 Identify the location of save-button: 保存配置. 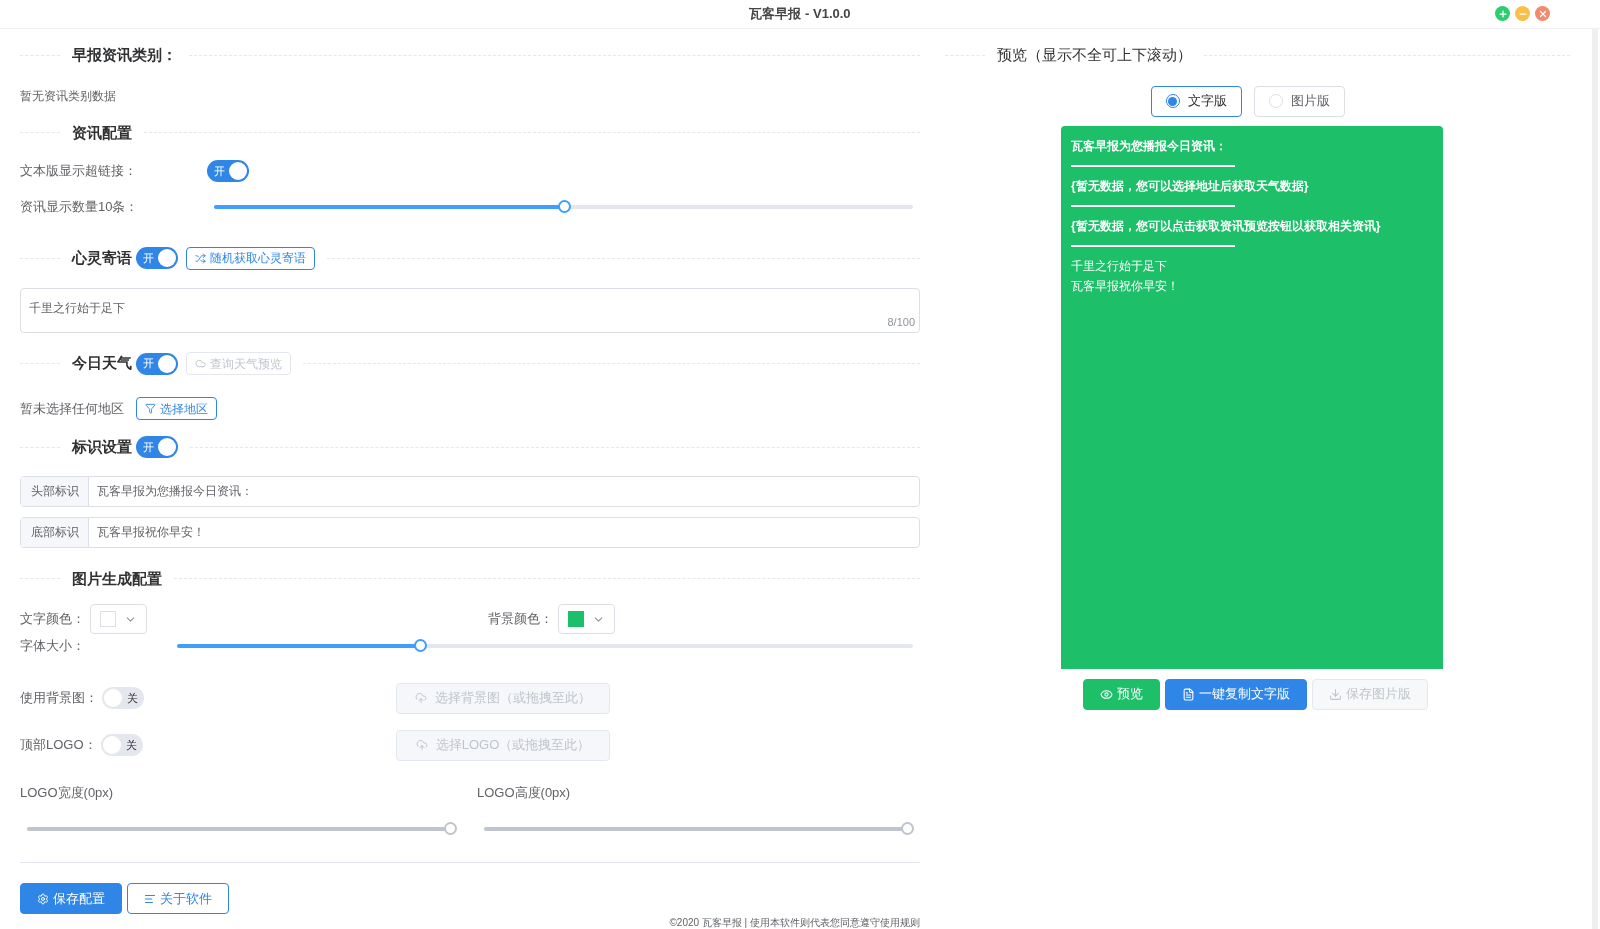
(71, 898).